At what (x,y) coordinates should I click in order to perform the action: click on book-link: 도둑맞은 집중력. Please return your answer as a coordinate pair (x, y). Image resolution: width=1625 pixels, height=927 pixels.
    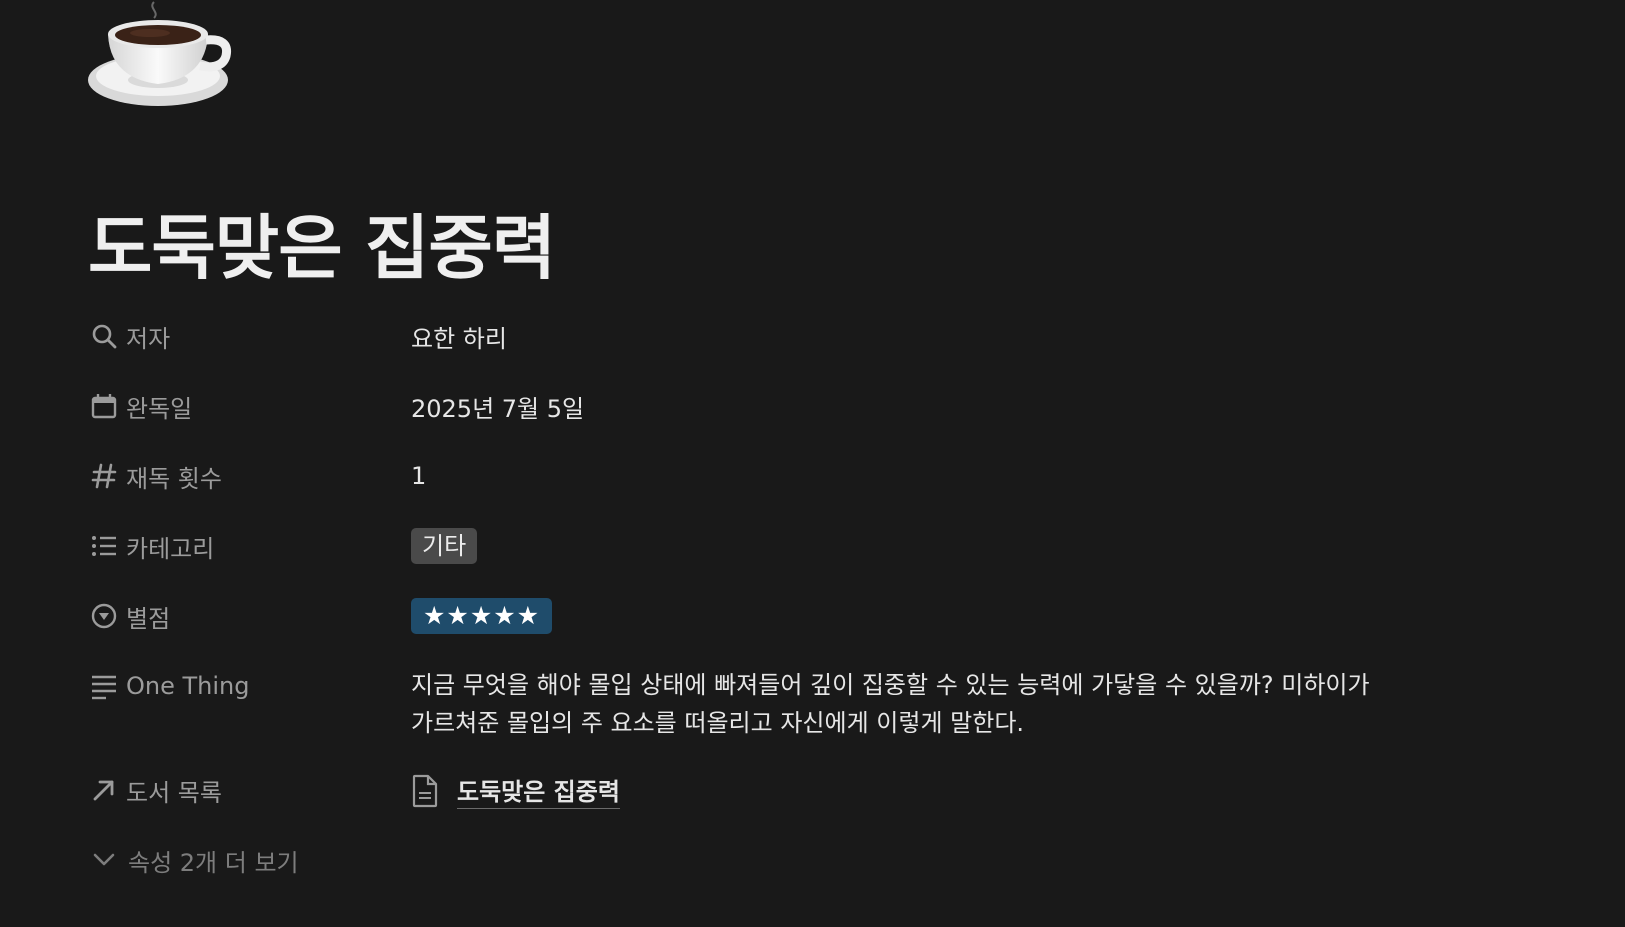
    Looking at the image, I should click on (538, 790).